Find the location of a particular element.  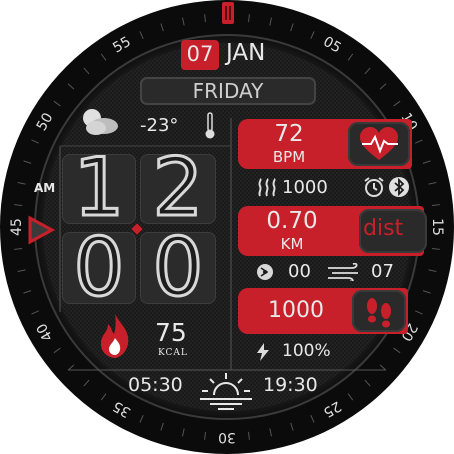

calories-value: 75 is located at coordinates (171, 332).